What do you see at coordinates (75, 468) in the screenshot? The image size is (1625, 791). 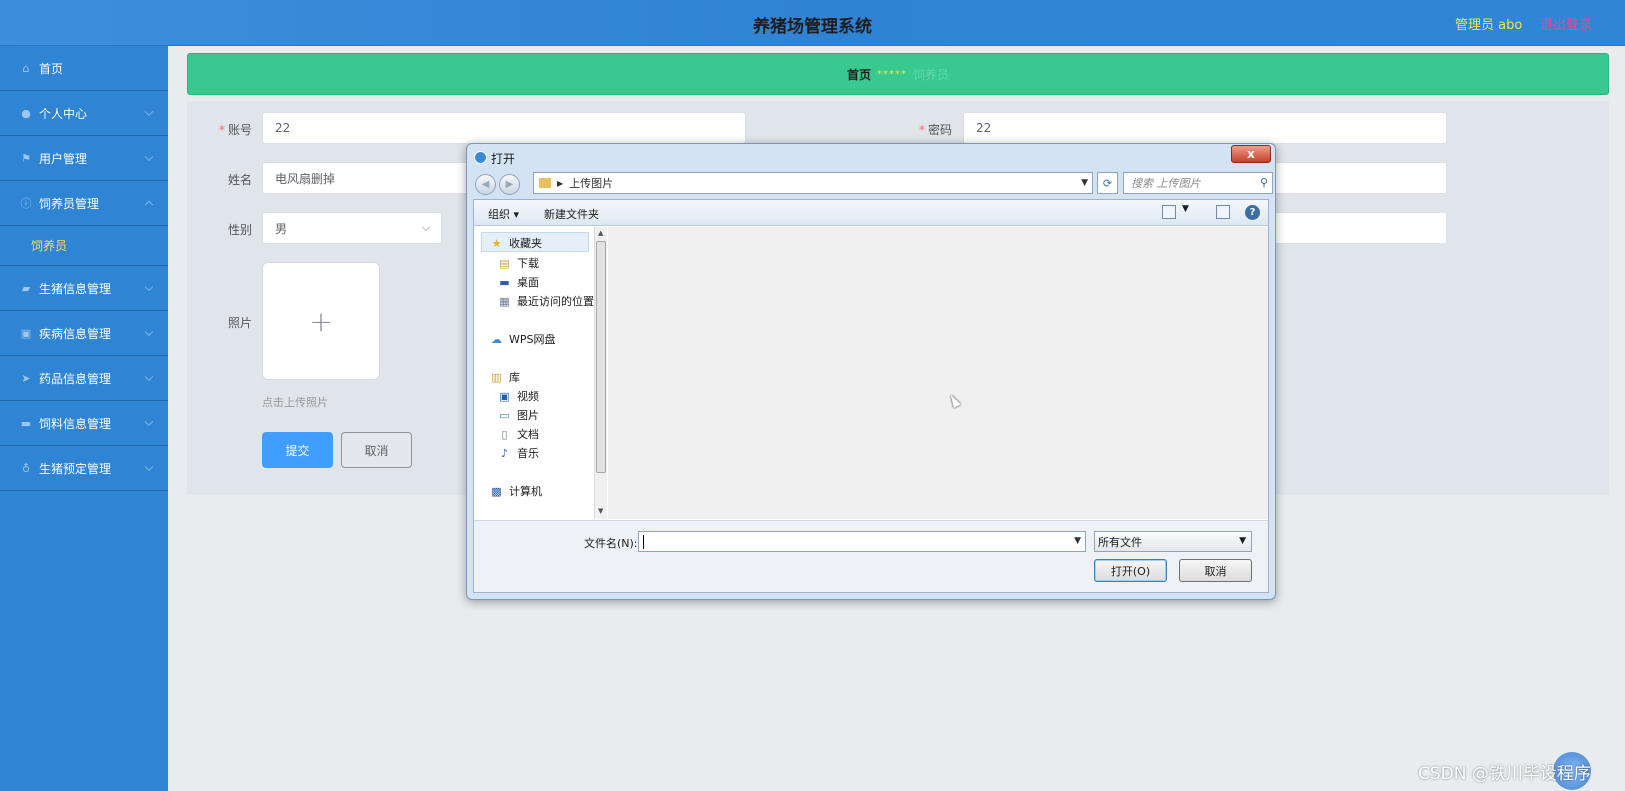 I see `sidebar-item-label: 生猪预定管理` at bounding box center [75, 468].